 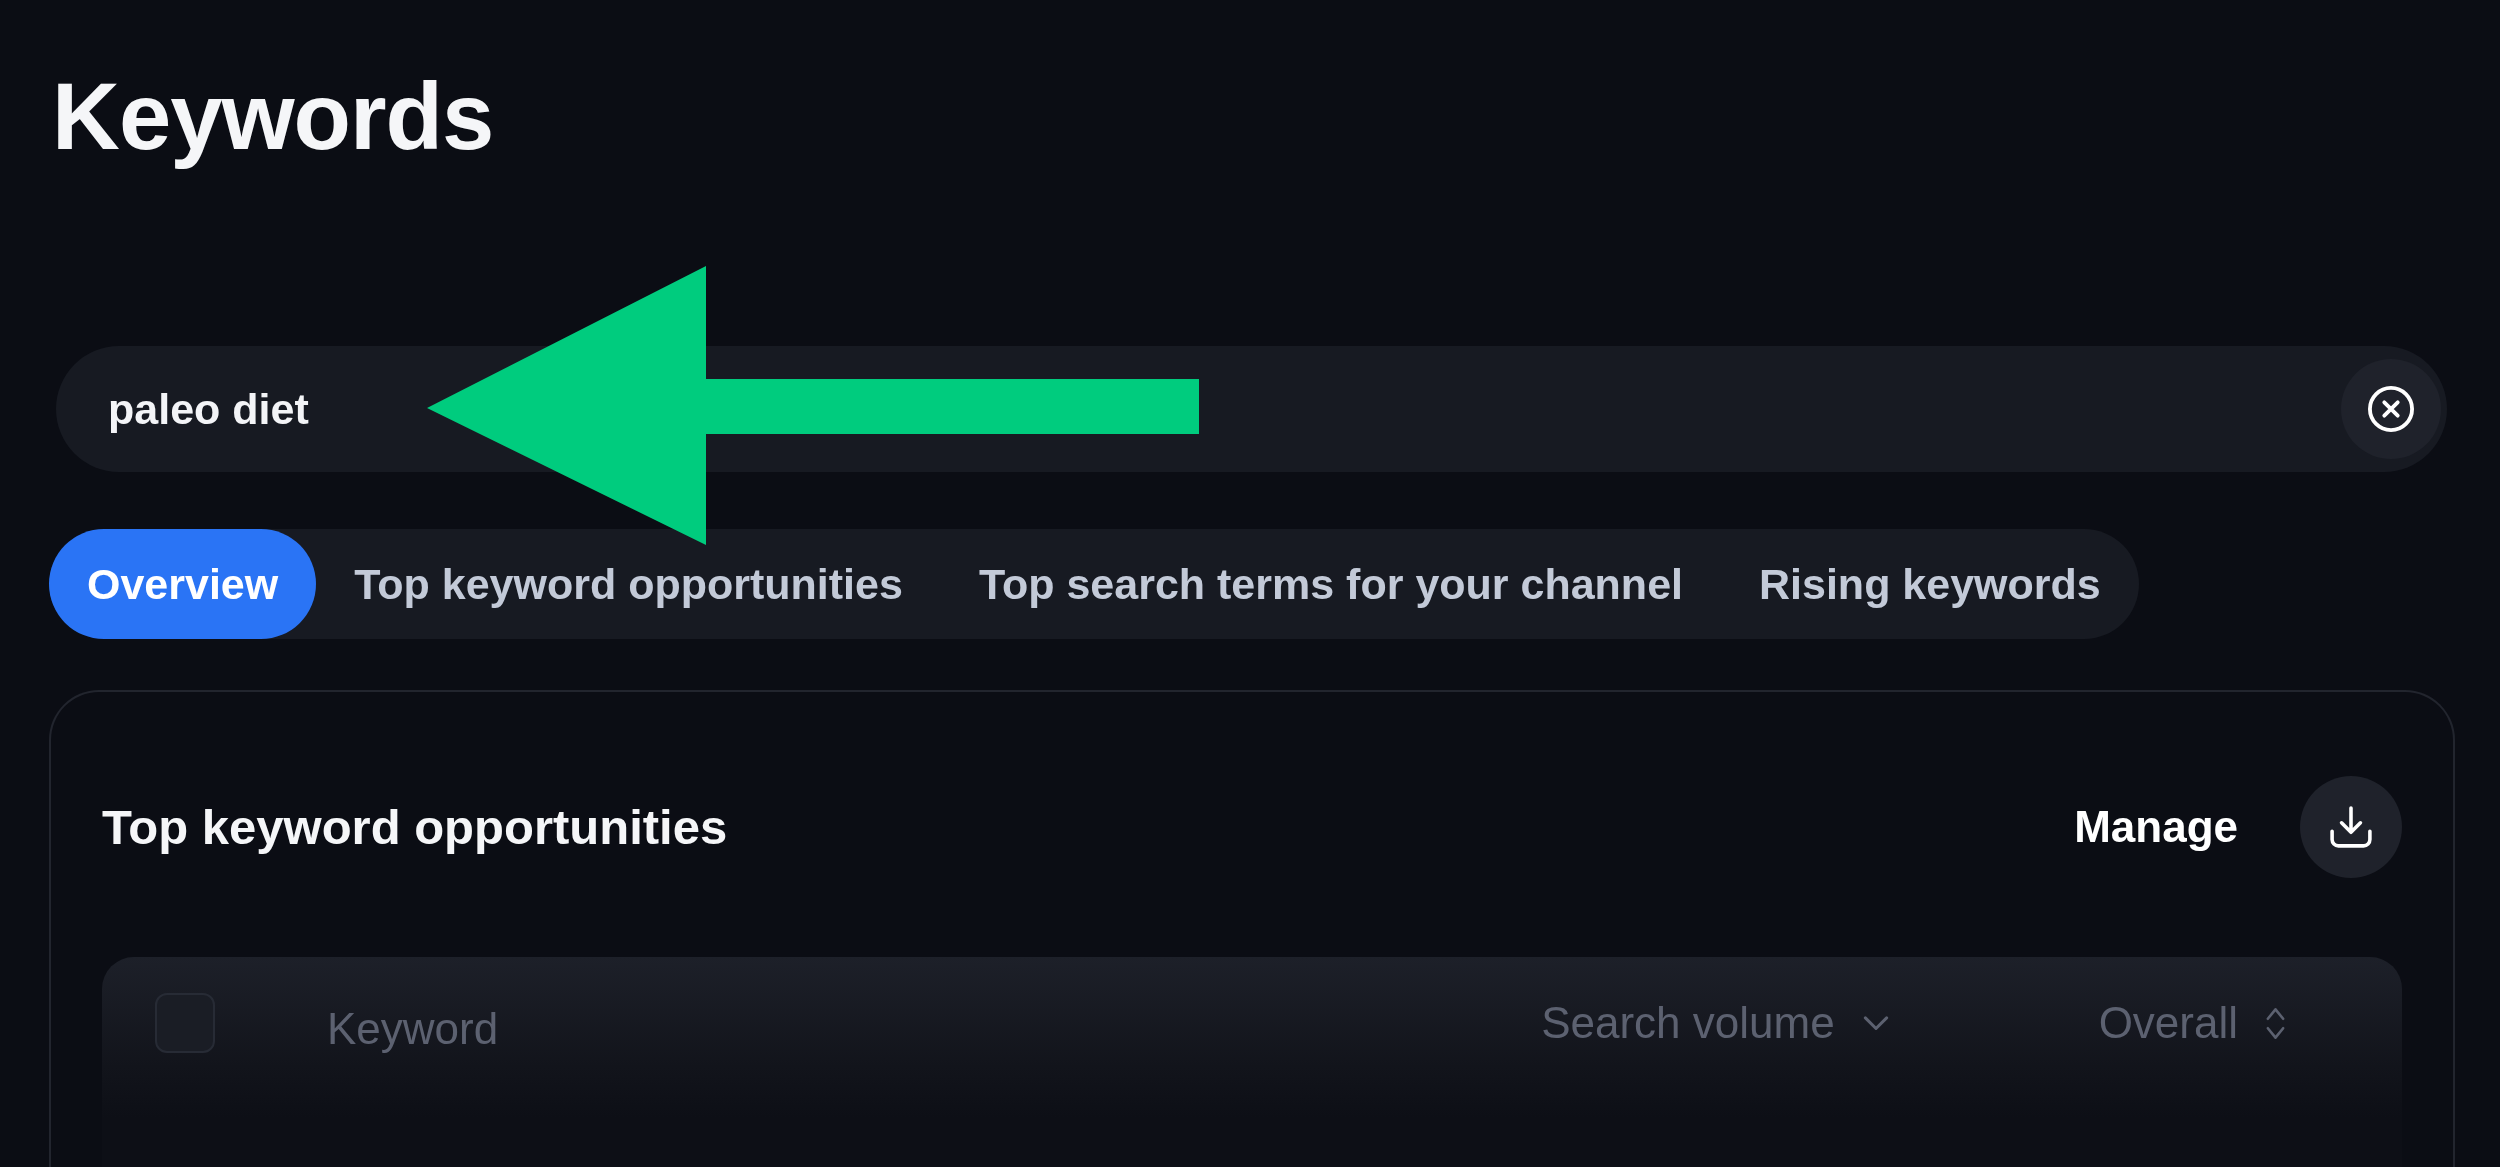 What do you see at coordinates (2351, 827) in the screenshot?
I see `download-icon` at bounding box center [2351, 827].